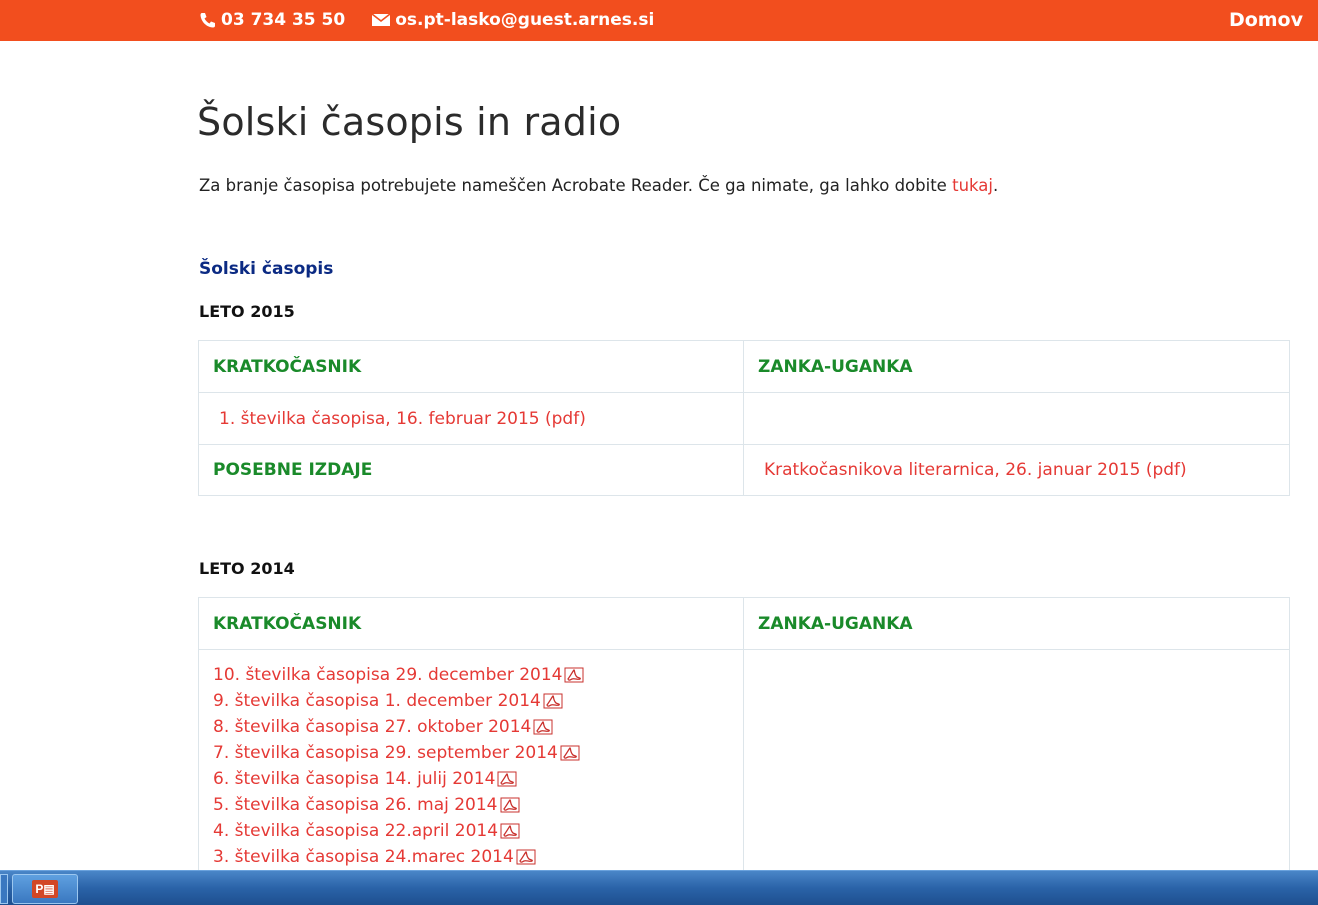 Image resolution: width=1318 pixels, height=905 pixels. What do you see at coordinates (354, 779) in the screenshot?
I see `issue-link: 6. številka časopisa 14. julij 2014` at bounding box center [354, 779].